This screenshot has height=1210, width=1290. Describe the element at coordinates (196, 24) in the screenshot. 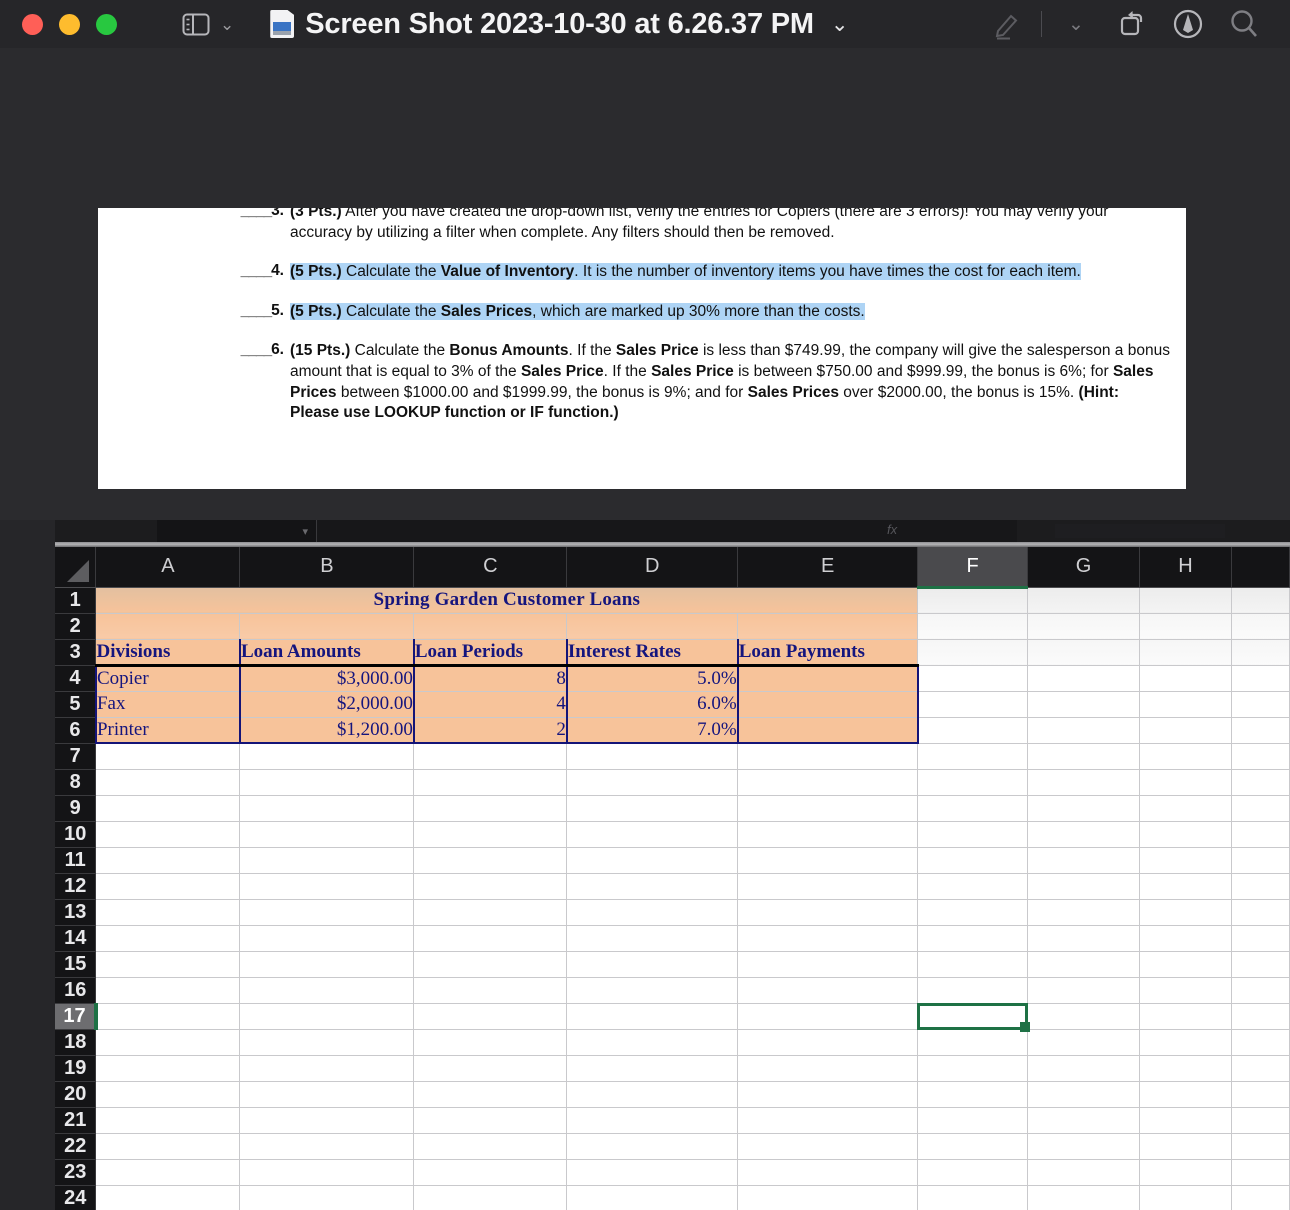

I see `sidebar-toggle-icon` at that location.